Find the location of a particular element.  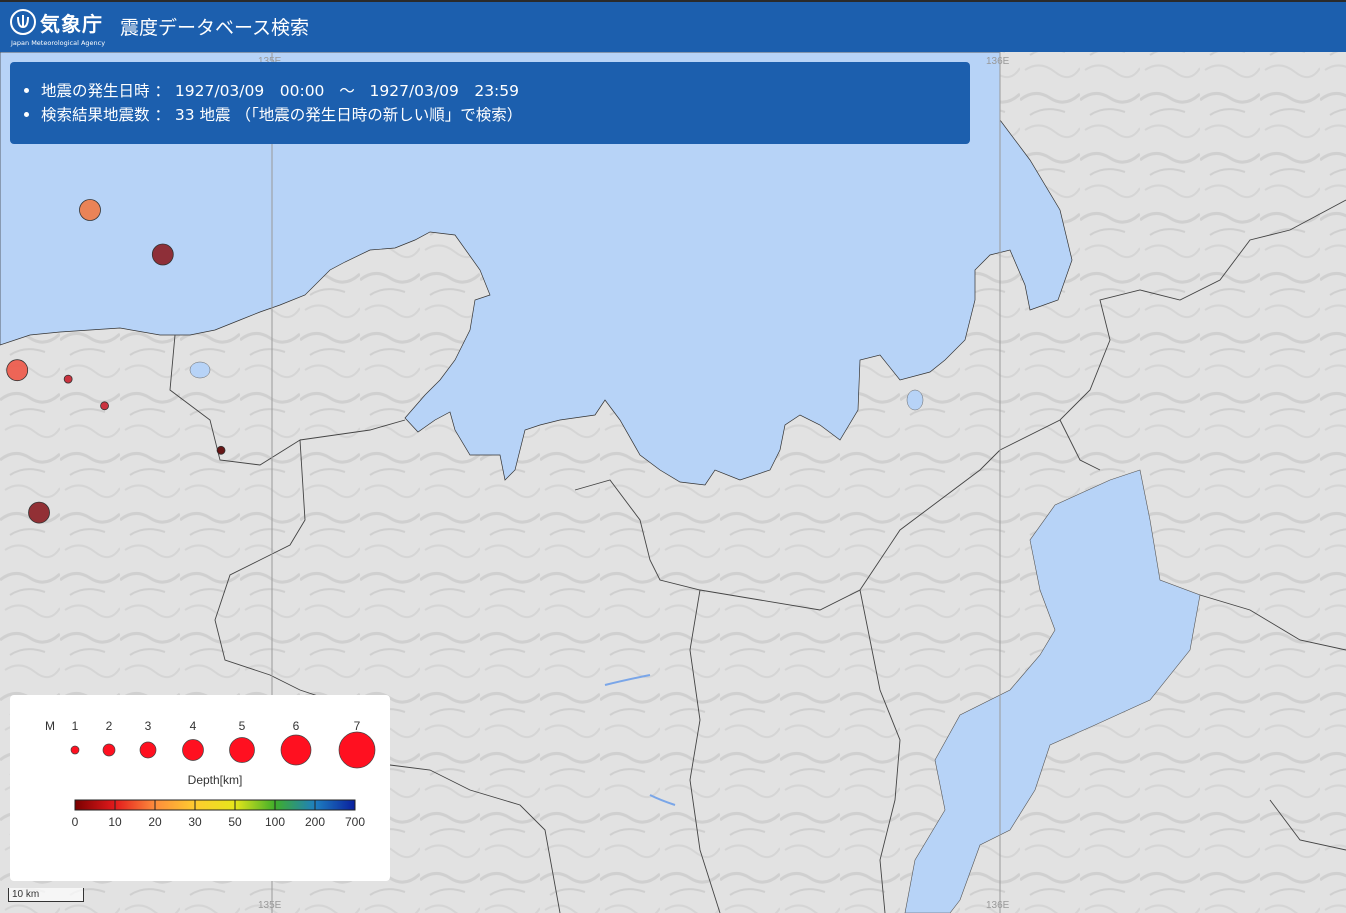

depth-title: Depth[km] is located at coordinates (215, 780).